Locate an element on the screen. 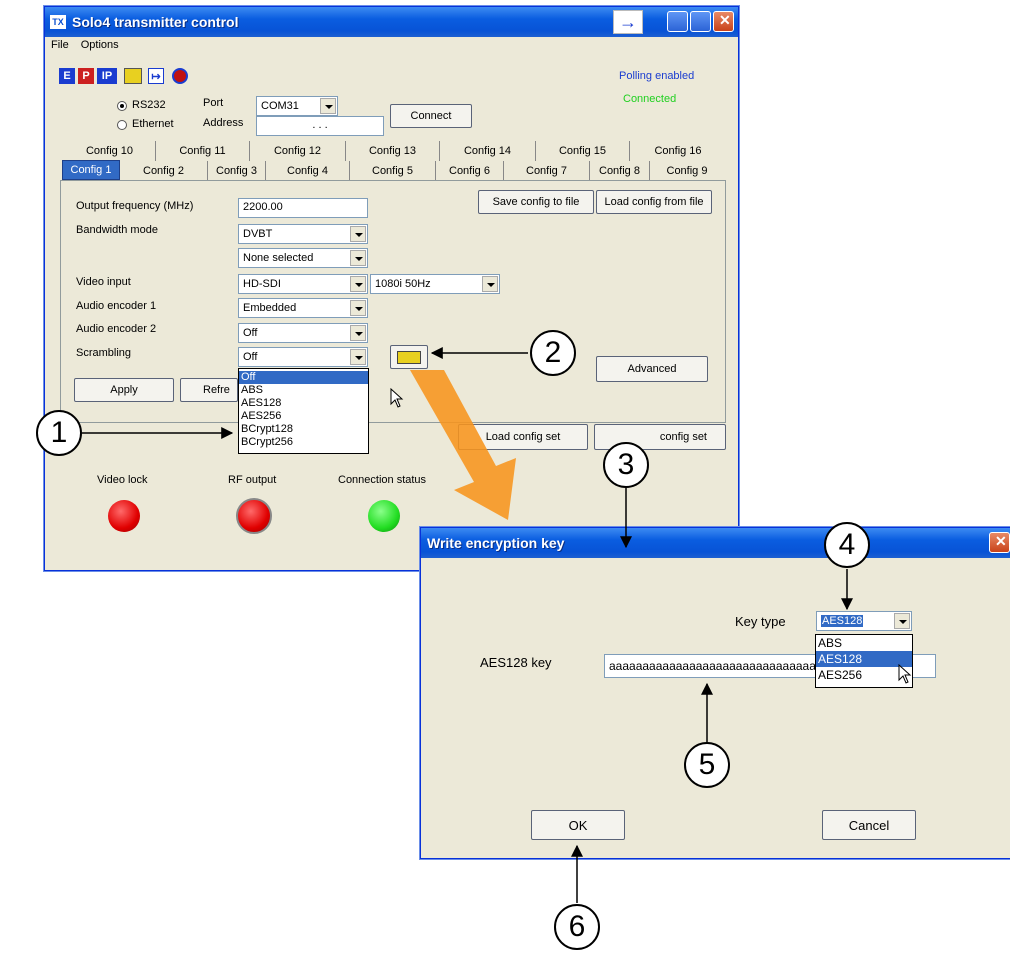  tab-config-3: Config 3 is located at coordinates (237, 171).